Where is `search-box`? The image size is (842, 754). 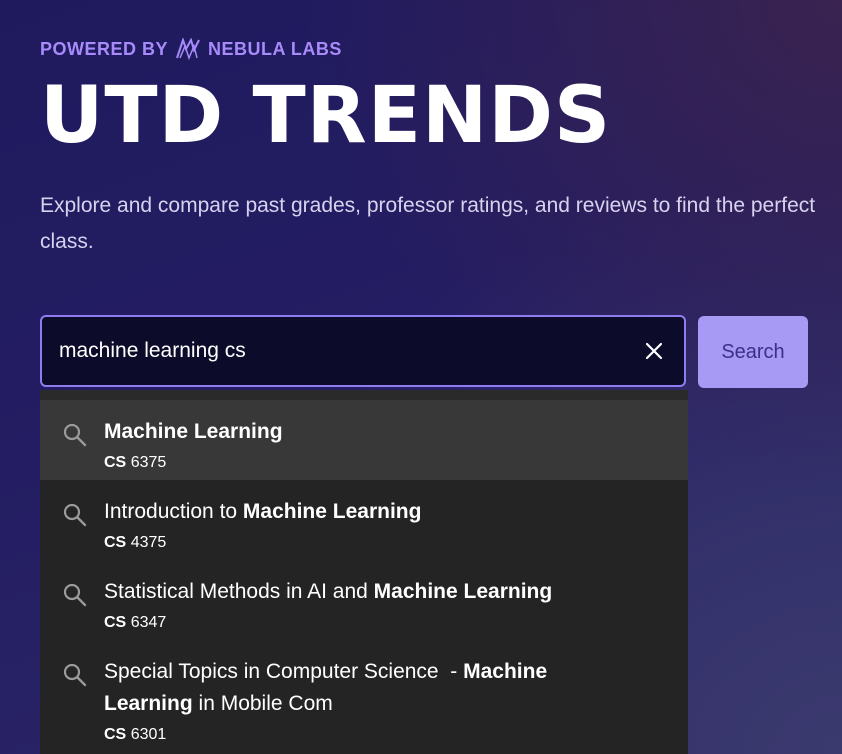
search-box is located at coordinates (363, 351).